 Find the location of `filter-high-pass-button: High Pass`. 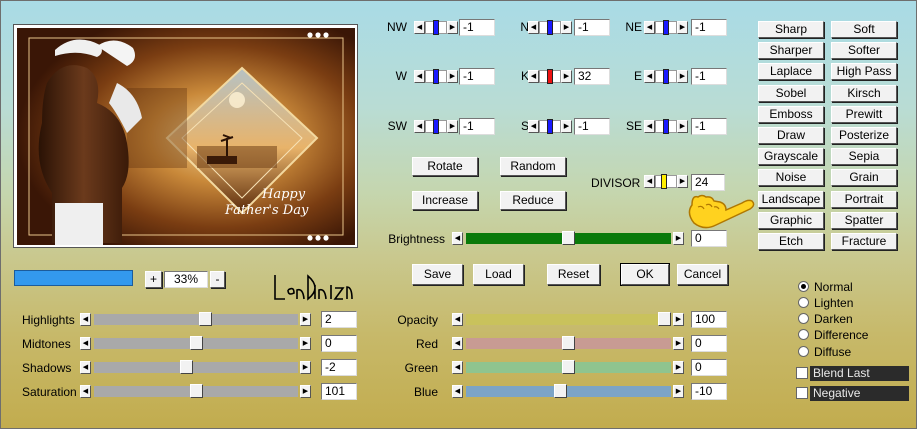

filter-high-pass-button: High Pass is located at coordinates (864, 71).